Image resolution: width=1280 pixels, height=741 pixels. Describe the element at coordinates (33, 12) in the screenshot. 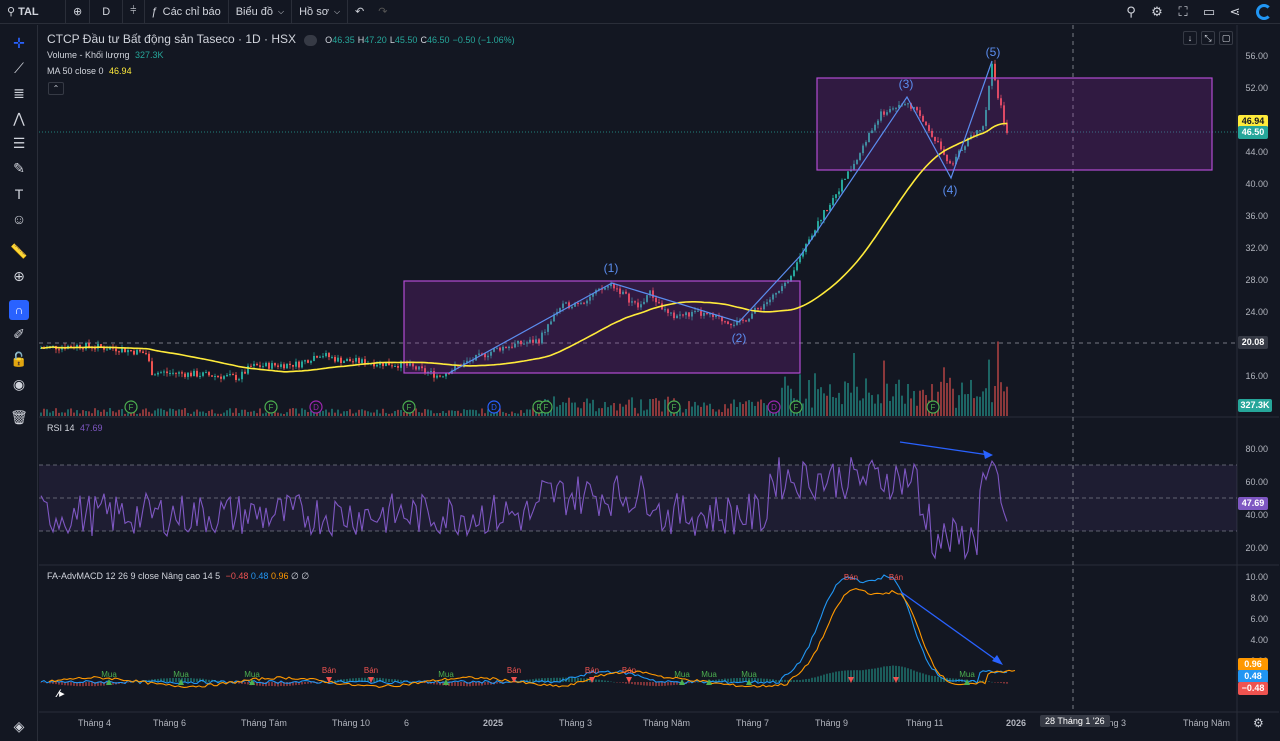

I see `symbol-search: ⚲ TAL` at that location.